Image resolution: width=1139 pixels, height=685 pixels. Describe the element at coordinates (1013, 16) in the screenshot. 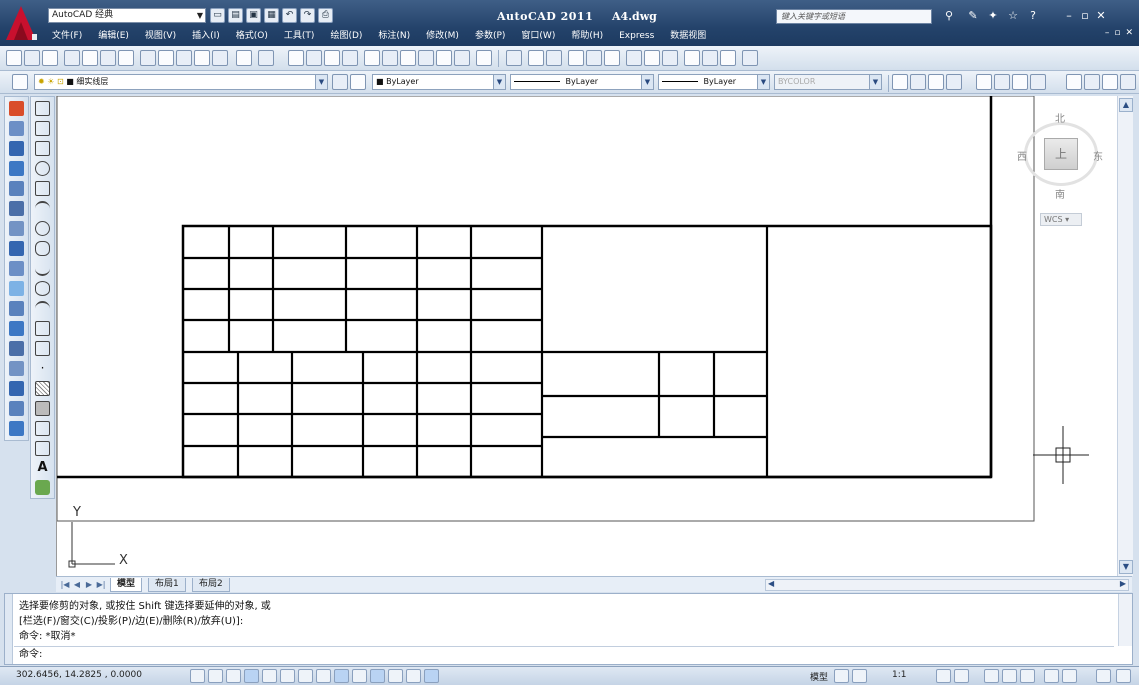

I see `star-icon: ☆` at that location.